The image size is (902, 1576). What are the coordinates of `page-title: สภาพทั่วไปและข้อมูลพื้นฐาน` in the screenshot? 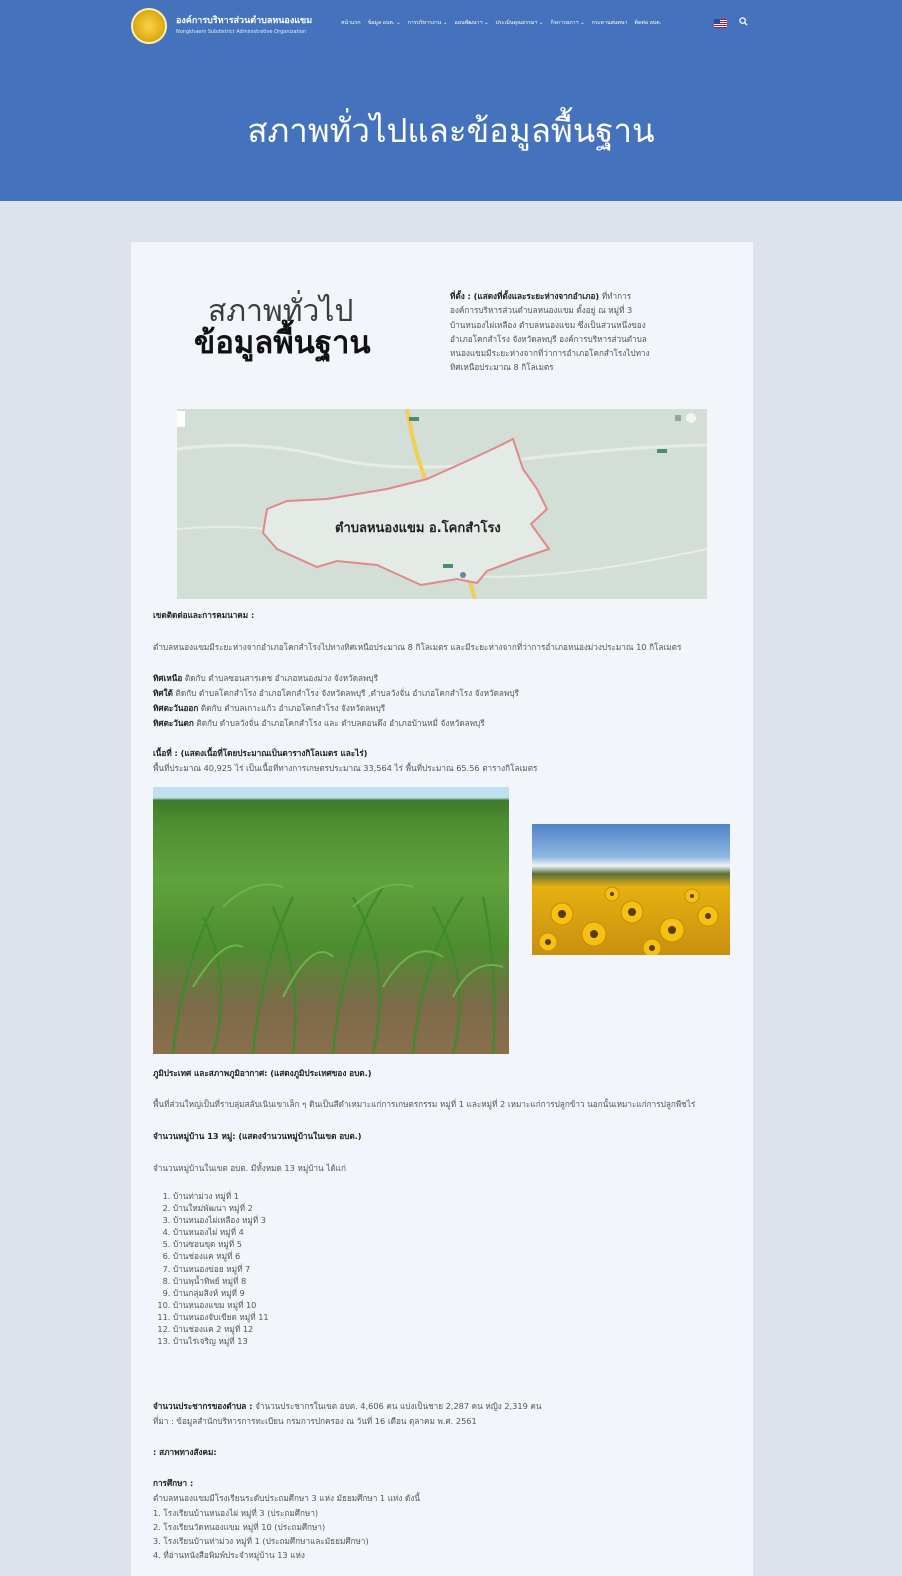 It's located at (451, 130).